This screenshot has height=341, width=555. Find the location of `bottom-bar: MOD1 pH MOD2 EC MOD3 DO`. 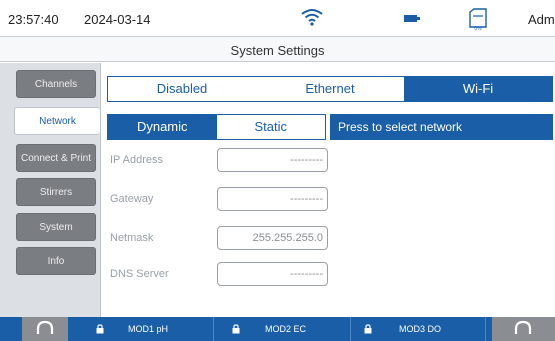

bottom-bar: MOD1 pH MOD2 EC MOD3 DO is located at coordinates (277, 329).